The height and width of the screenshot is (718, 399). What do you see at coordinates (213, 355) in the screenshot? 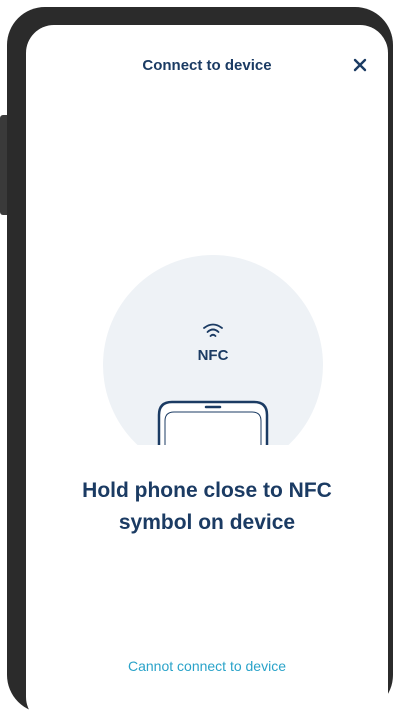
I see `nfc-label: NFC` at bounding box center [213, 355].